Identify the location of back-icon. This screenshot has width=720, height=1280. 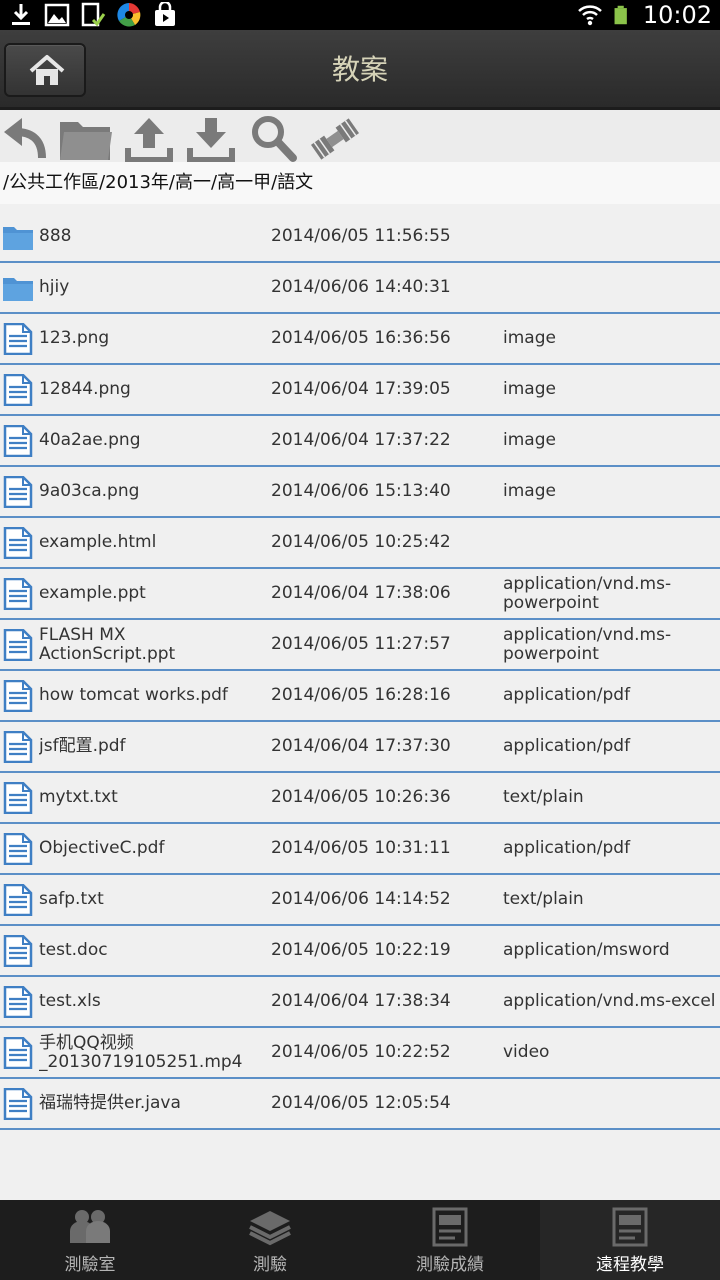
(27, 139).